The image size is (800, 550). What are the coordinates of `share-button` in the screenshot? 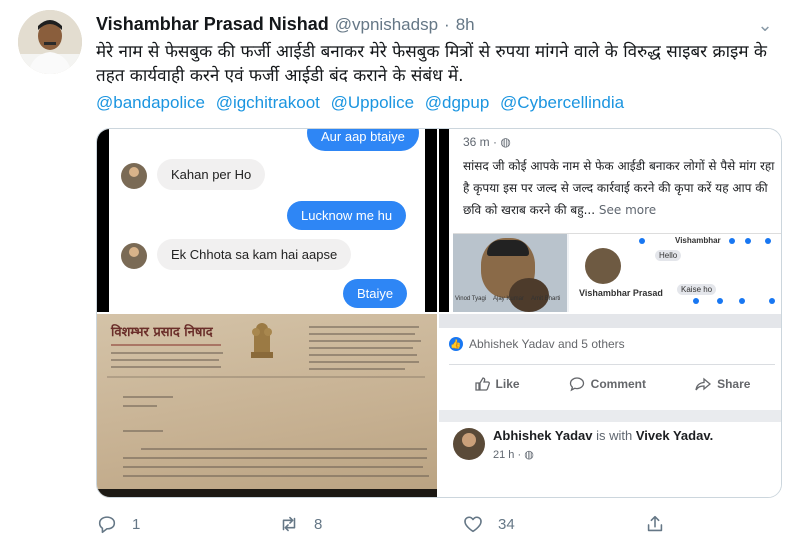 It's located at (655, 524).